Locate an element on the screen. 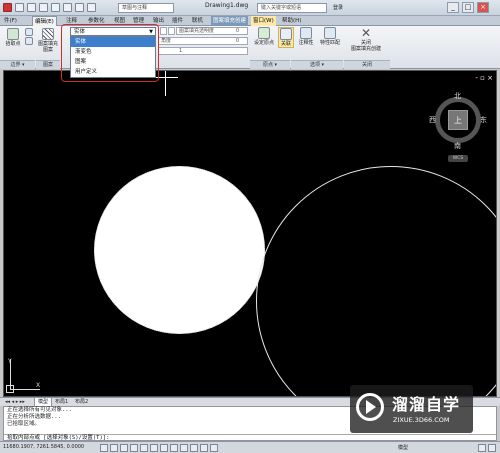 The width and height of the screenshot is (500, 453). tab-annotate: 注释 is located at coordinates (71, 21).